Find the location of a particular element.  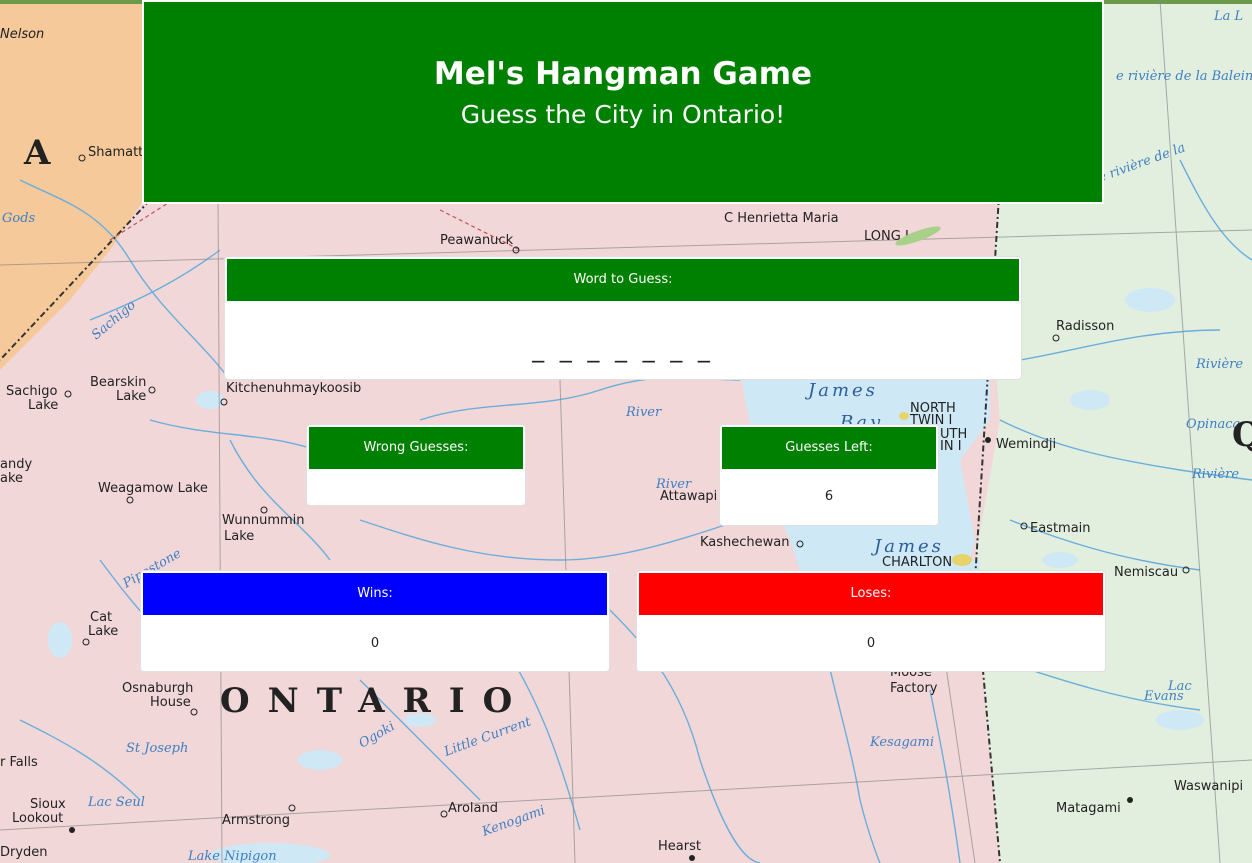

map-label-sachigo-lake: Sachigo is located at coordinates (31, 391).